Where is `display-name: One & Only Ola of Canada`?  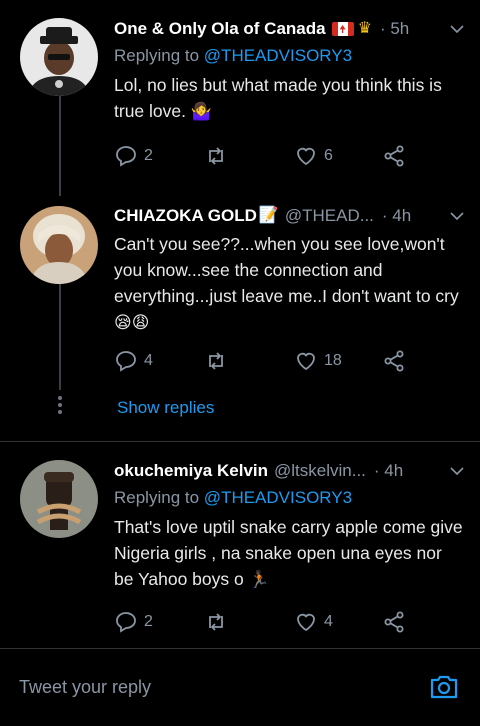
display-name: One & Only Ola of Canada is located at coordinates (220, 29).